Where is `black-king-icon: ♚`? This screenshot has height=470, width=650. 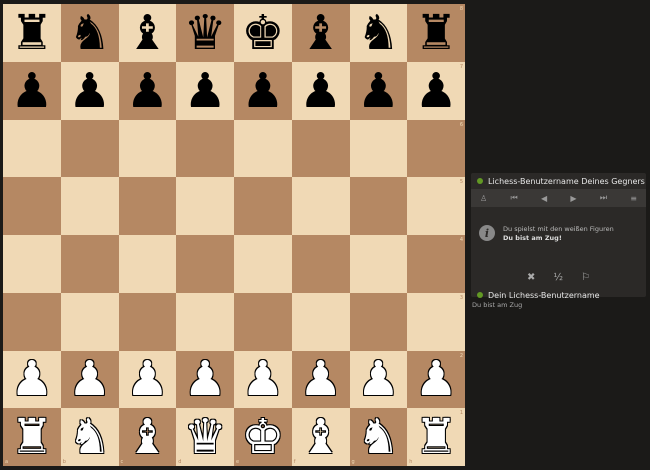 black-king-icon: ♚ is located at coordinates (262, 33).